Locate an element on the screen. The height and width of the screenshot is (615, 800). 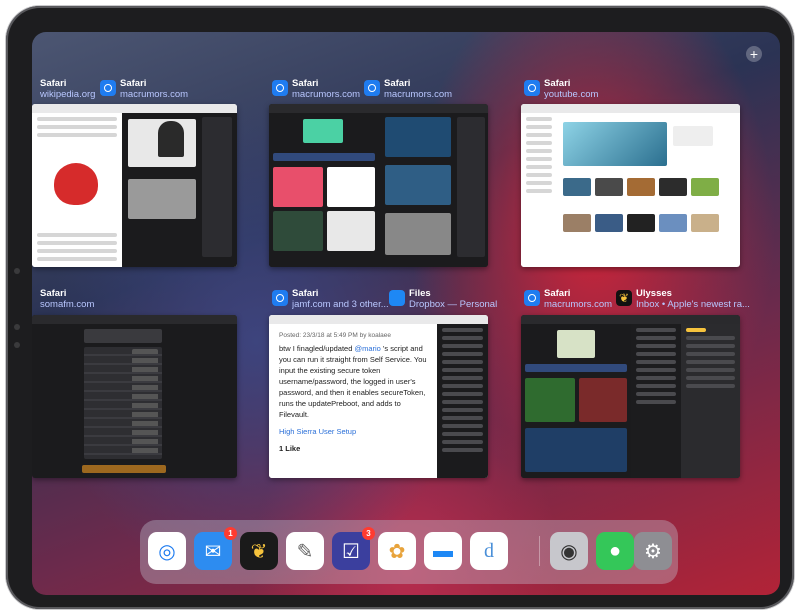
camera-glyph: ◉ is located at coordinates (569, 551).